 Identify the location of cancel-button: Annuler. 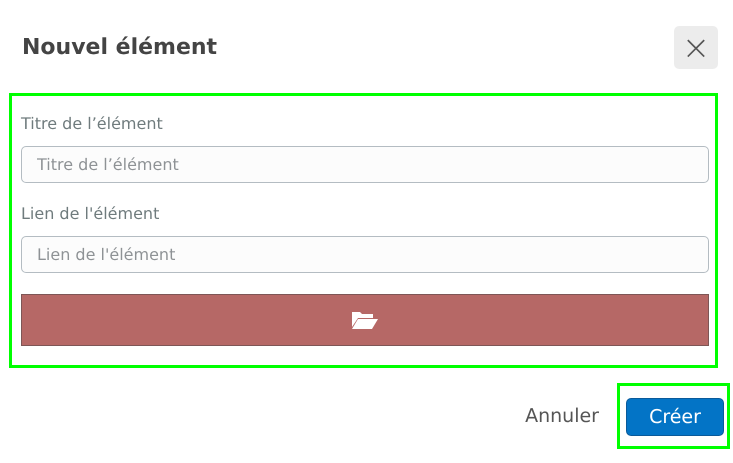
(562, 416).